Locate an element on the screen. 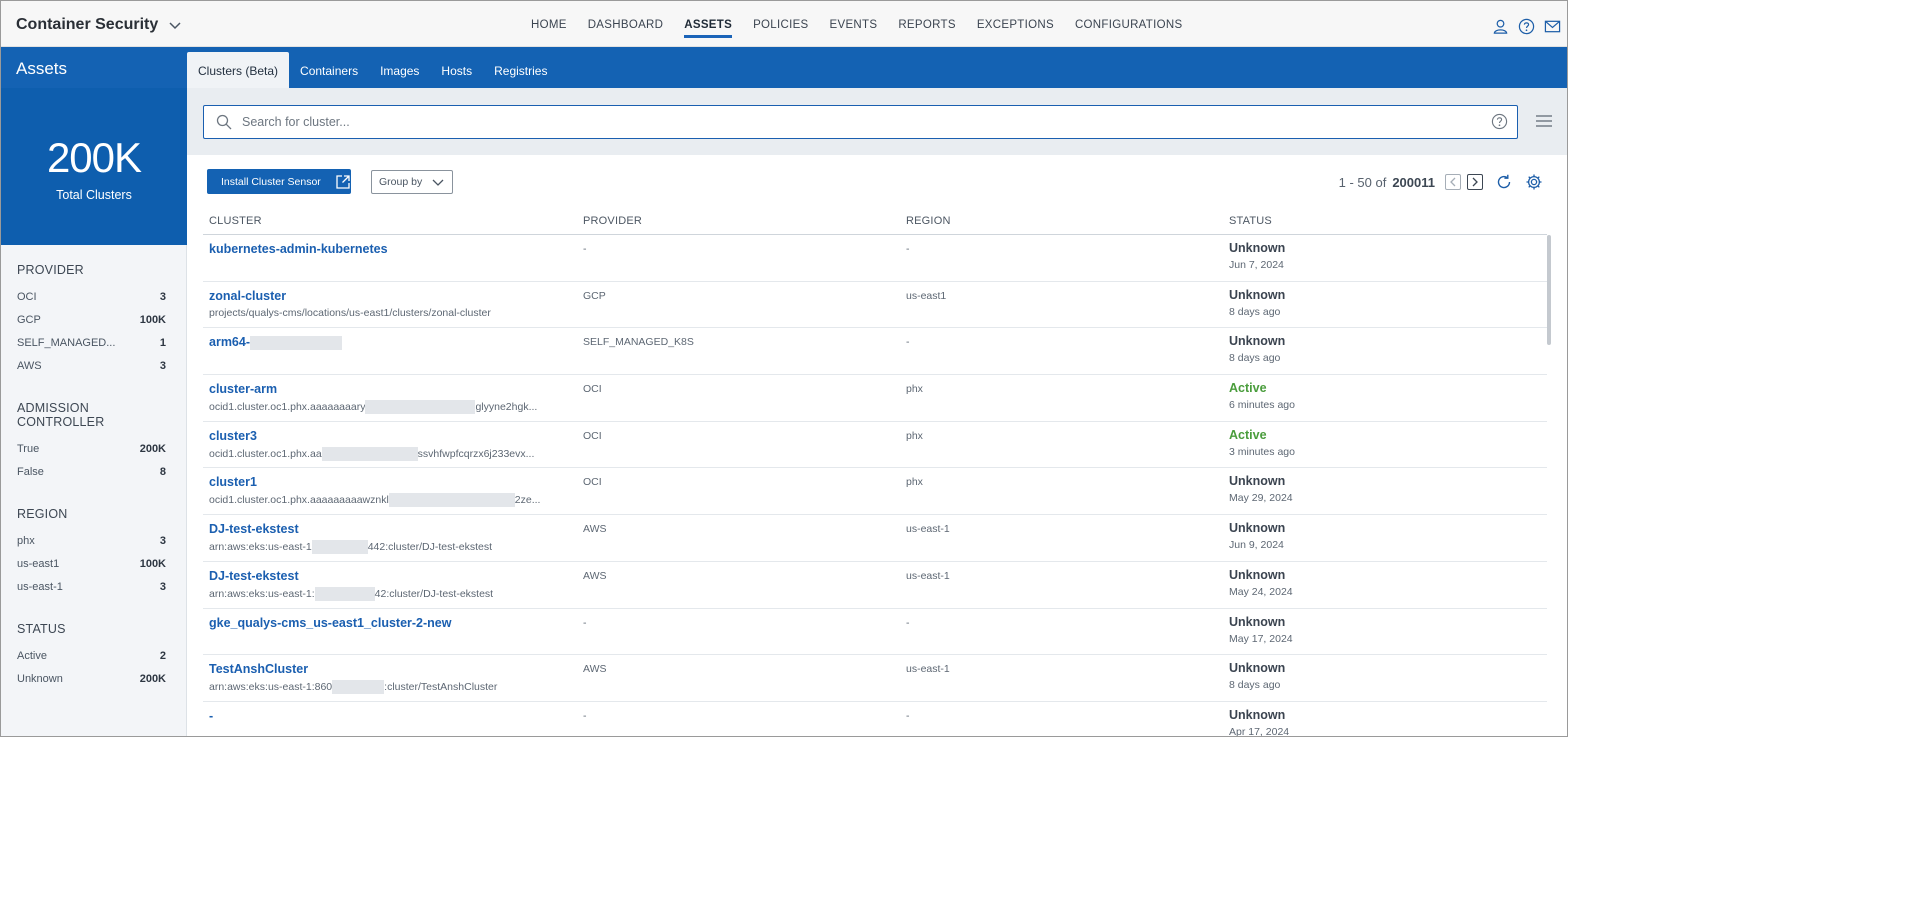 The image size is (1920, 902). tab-clusters-beta: Clusters (Beta) is located at coordinates (238, 70).